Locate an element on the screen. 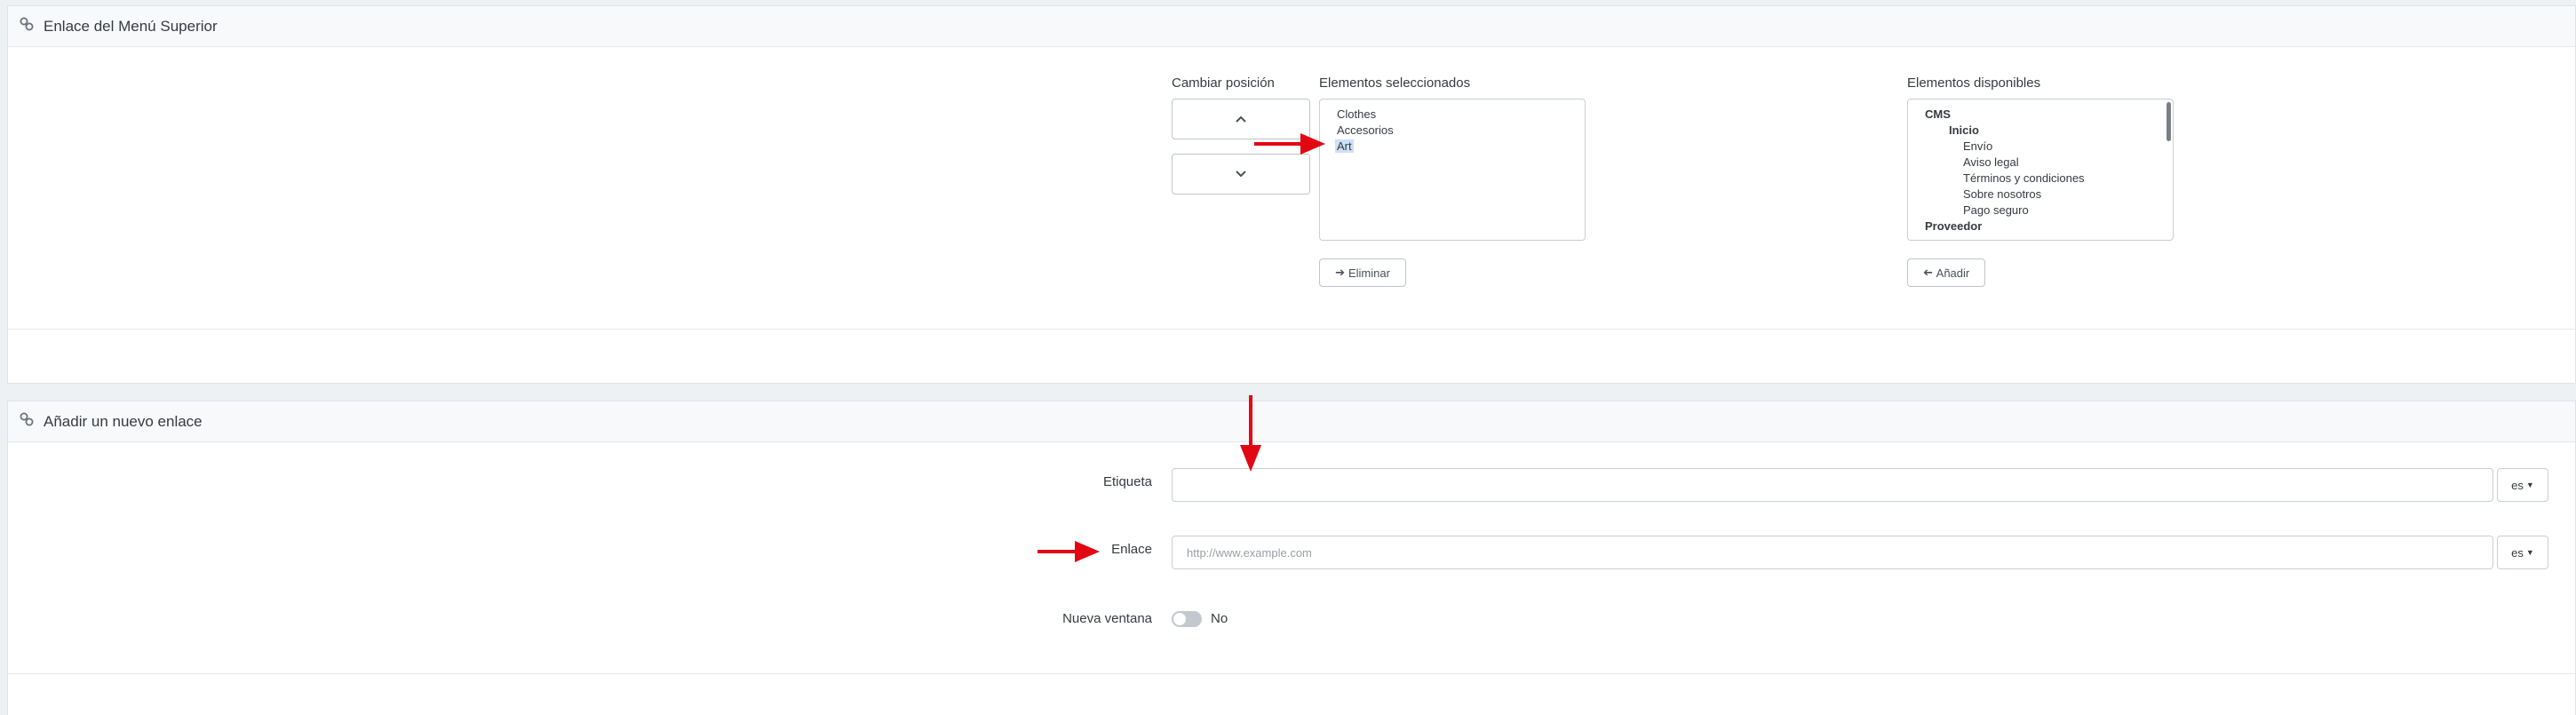 Image resolution: width=2576 pixels, height=715 pixels. label-language-dropdown: es ▼ is located at coordinates (2522, 485).